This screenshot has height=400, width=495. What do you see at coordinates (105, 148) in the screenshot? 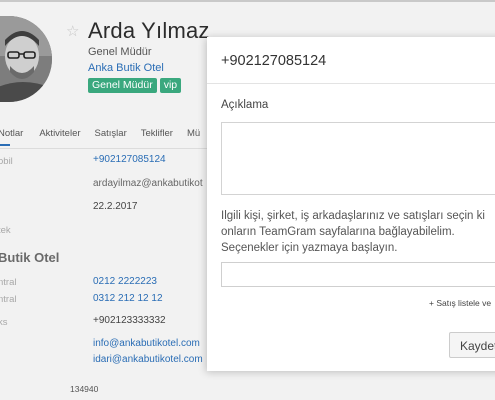
I see `tabs-divider` at bounding box center [105, 148].